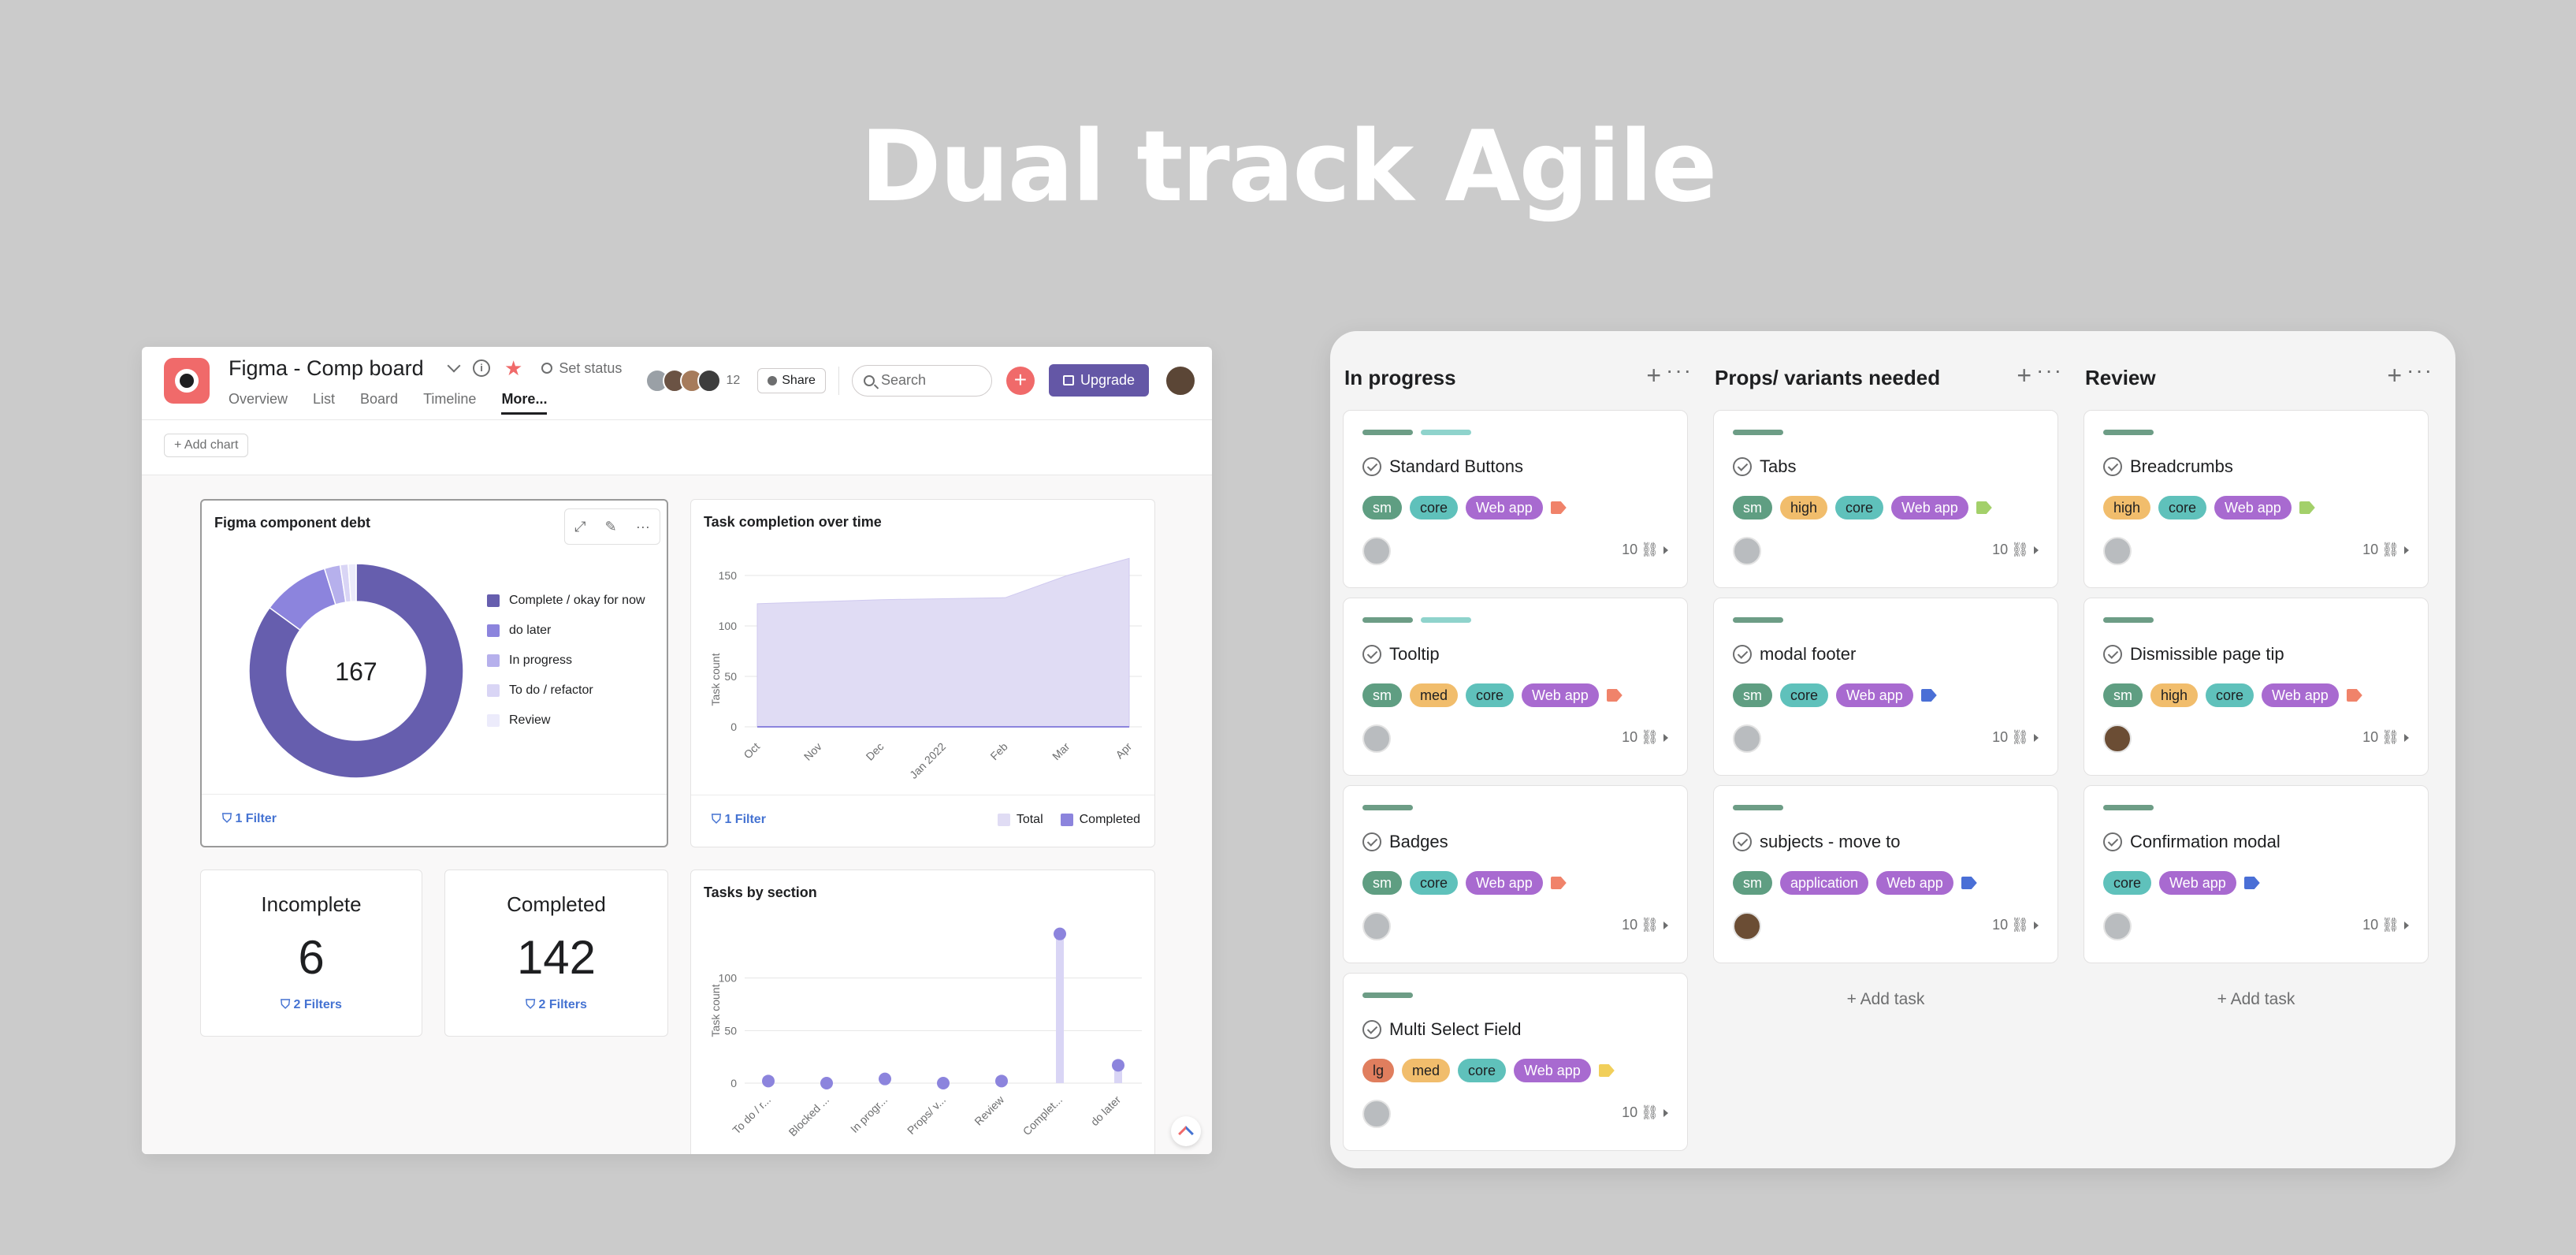  What do you see at coordinates (1808, 654) in the screenshot?
I see `task-name: modal footer` at bounding box center [1808, 654].